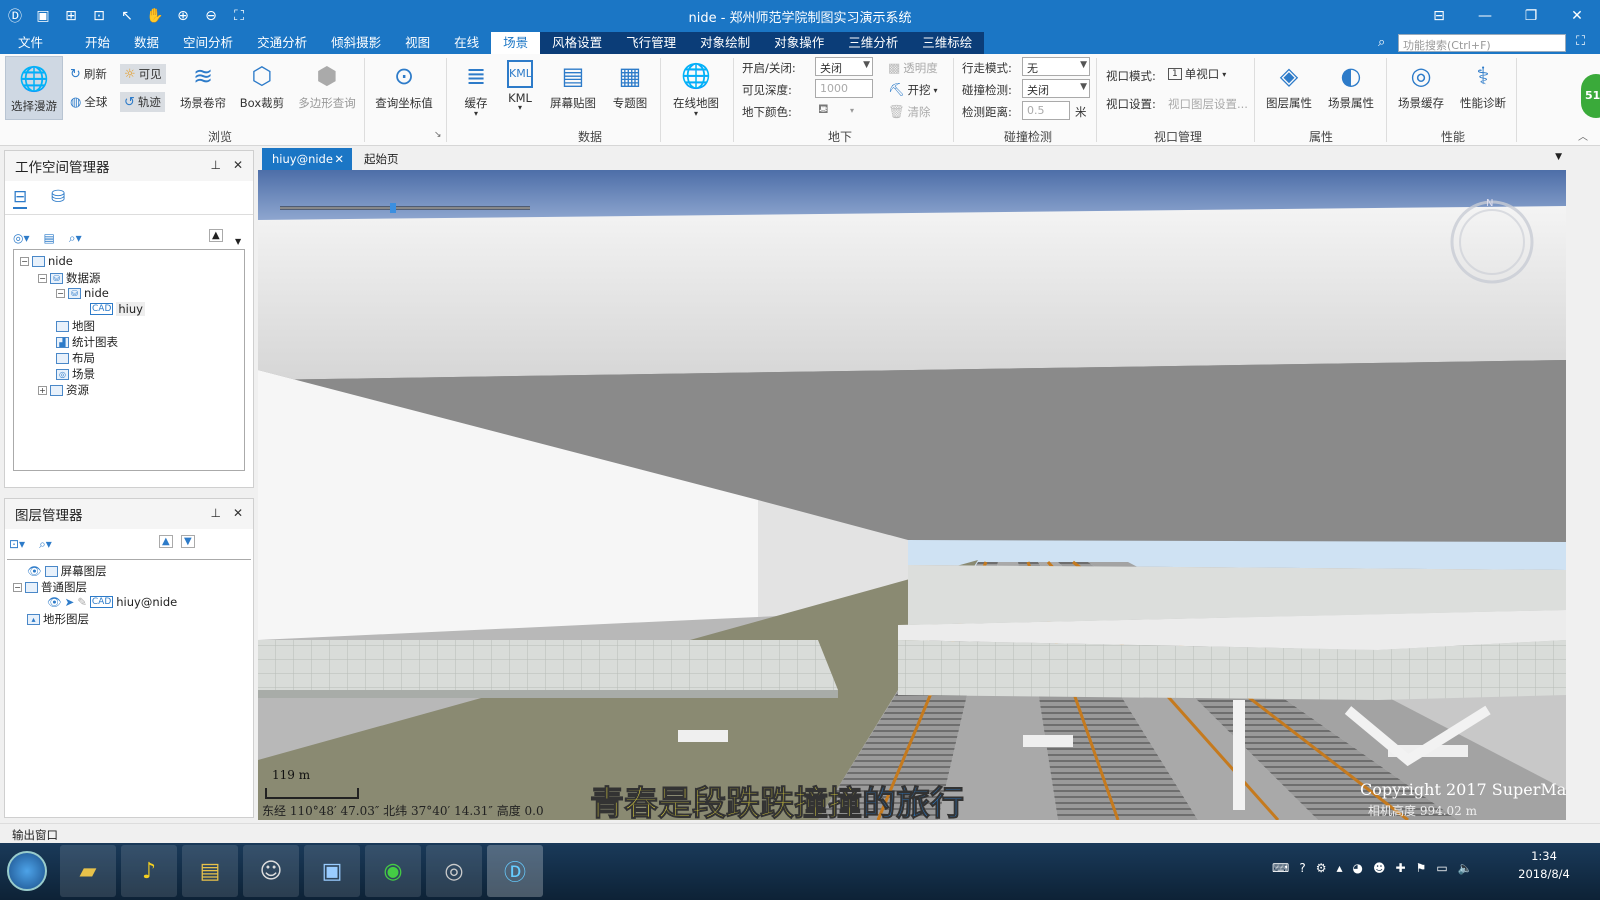  I want to click on keyboard-icon: ⌨, so click(1280, 868).